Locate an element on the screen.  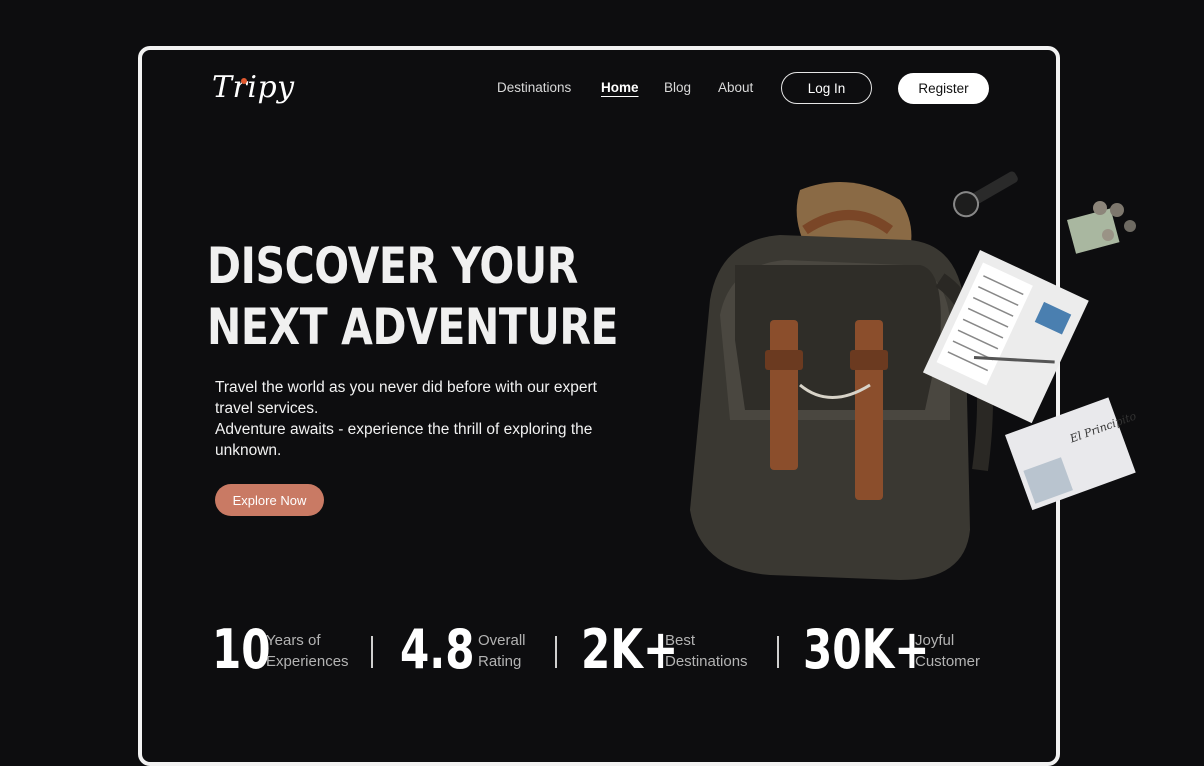
stat-customers-value: 30K+ is located at coordinates (866, 649).